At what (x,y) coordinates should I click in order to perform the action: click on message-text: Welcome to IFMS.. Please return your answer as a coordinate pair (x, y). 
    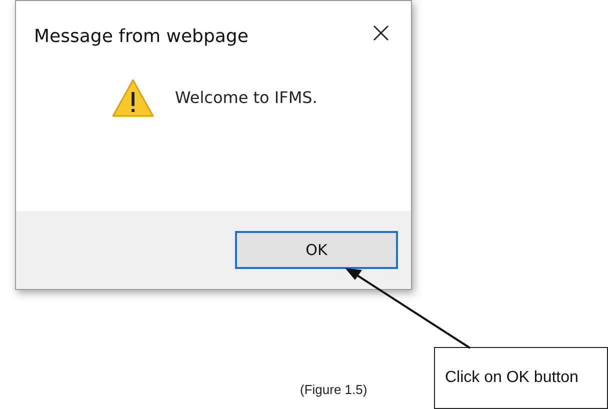
    Looking at the image, I should click on (246, 98).